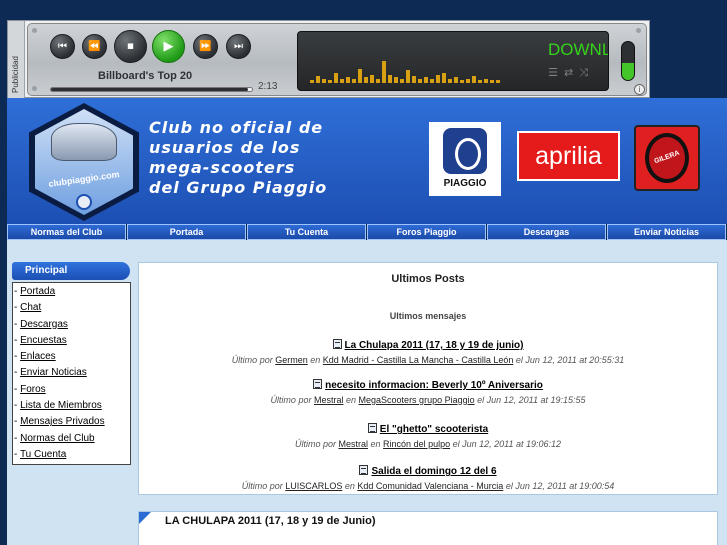 Image resolution: width=727 pixels, height=545 pixels. I want to click on sidebar-item-label: Chat, so click(30, 307).